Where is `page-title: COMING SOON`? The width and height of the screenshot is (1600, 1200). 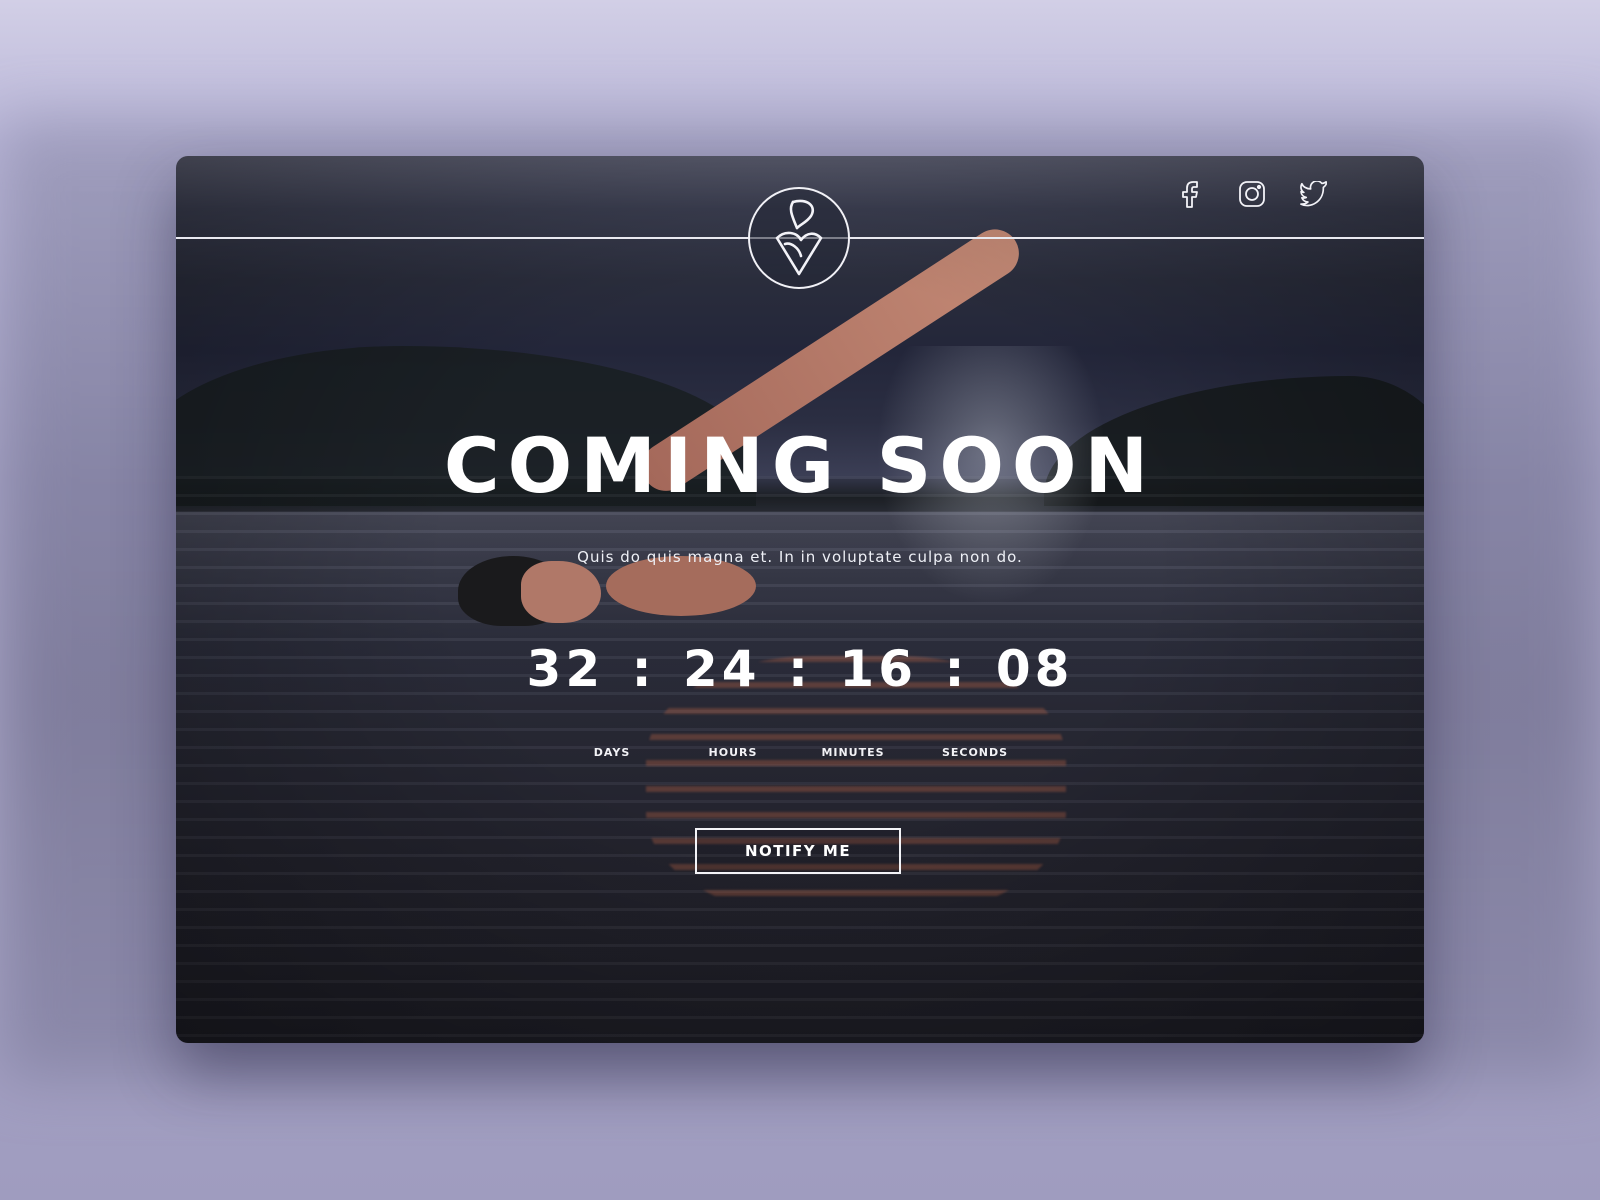 page-title: COMING SOON is located at coordinates (800, 465).